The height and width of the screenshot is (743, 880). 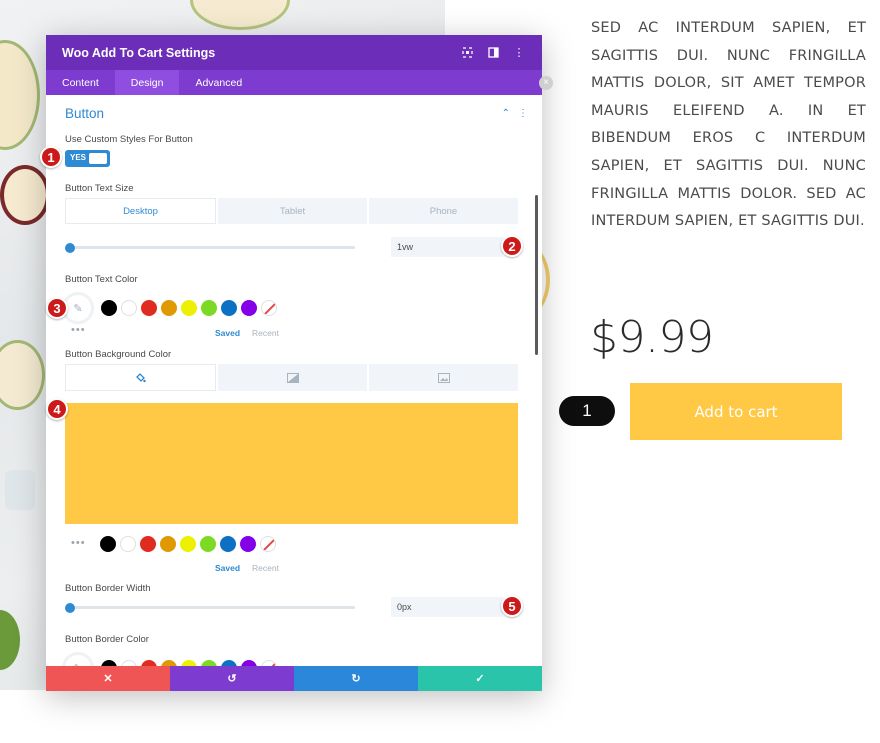 What do you see at coordinates (480, 678) in the screenshot?
I see `check-icon: ✓` at bounding box center [480, 678].